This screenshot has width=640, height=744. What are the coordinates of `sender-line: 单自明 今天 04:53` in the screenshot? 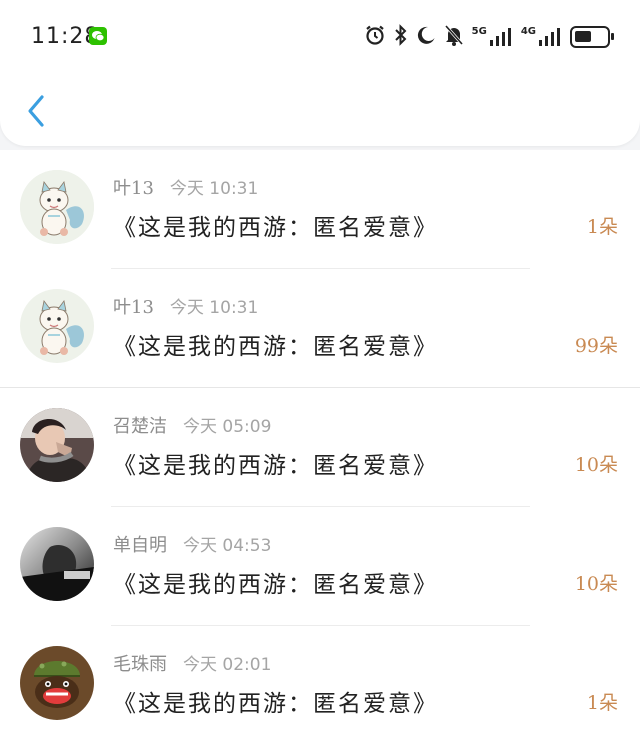 It's located at (192, 544).